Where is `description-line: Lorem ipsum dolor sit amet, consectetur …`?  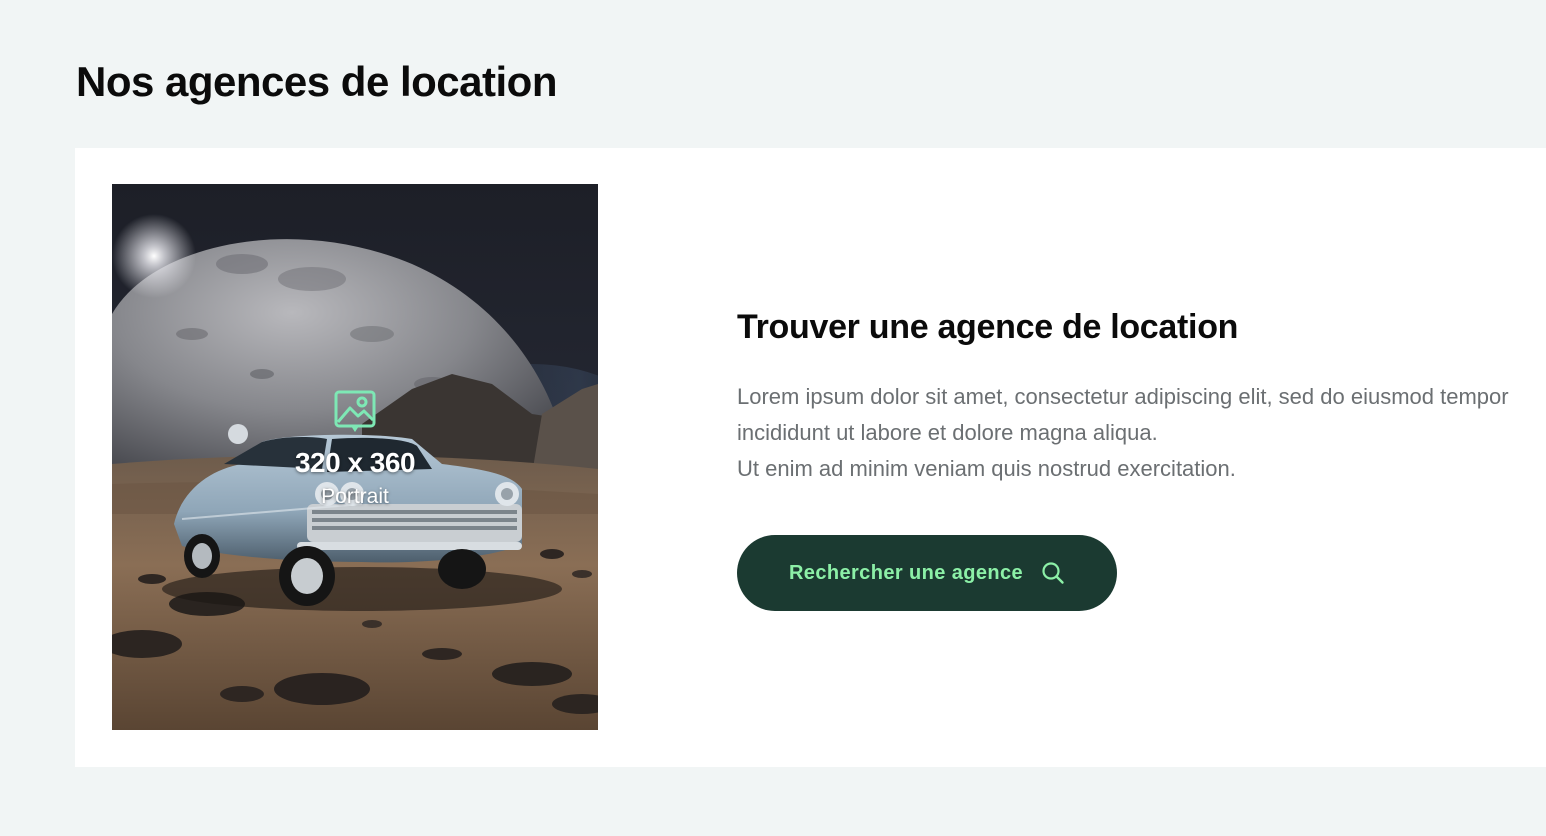
description-line: Lorem ipsum dolor sit amet, consectetur … is located at coordinates (1123, 396).